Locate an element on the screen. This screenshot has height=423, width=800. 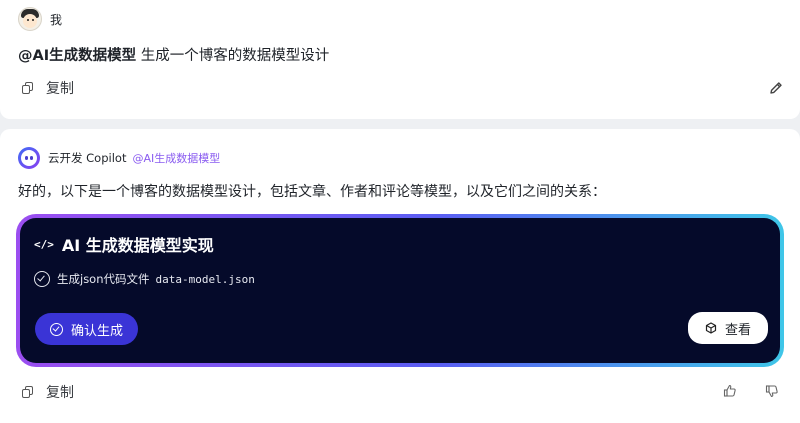
bot-copy-button: 复制 is located at coordinates (48, 392).